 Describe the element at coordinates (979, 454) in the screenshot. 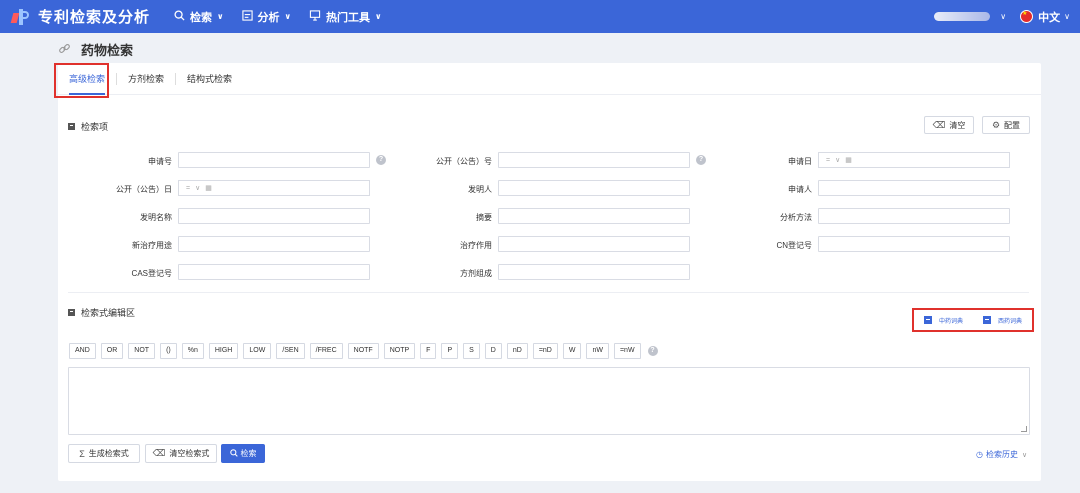

I see `clock-icon: ◷` at that location.